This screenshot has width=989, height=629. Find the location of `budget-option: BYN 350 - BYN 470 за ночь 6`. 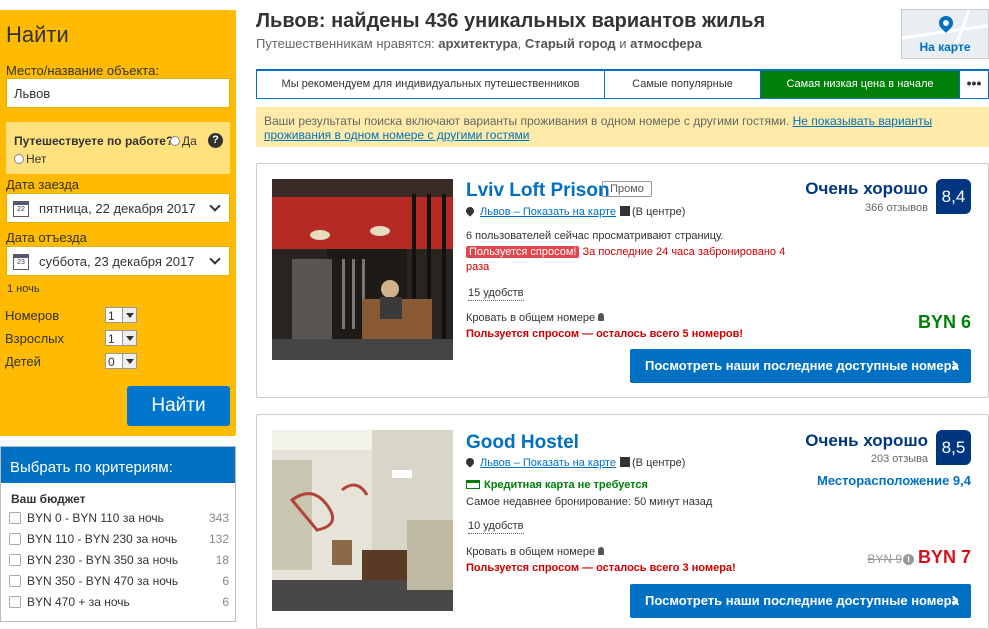

budget-option: BYN 350 - BYN 470 за ночь 6 is located at coordinates (119, 582).